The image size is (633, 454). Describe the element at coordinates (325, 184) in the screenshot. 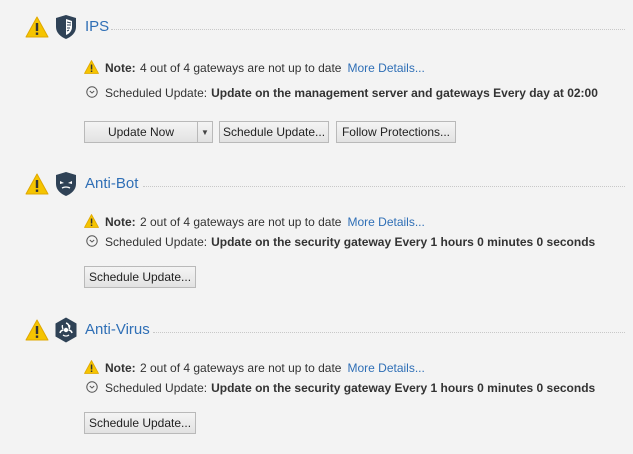

I see `anti-bot-header: Anti-Bot` at that location.